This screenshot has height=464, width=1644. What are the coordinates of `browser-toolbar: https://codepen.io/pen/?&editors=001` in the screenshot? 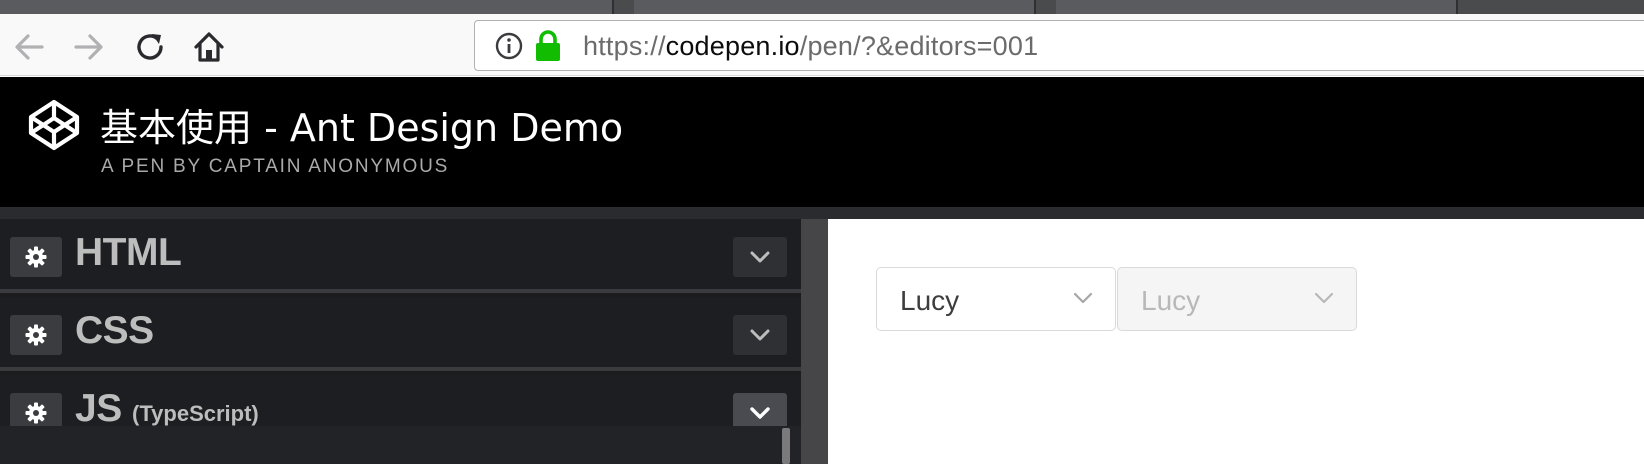 It's located at (822, 45).